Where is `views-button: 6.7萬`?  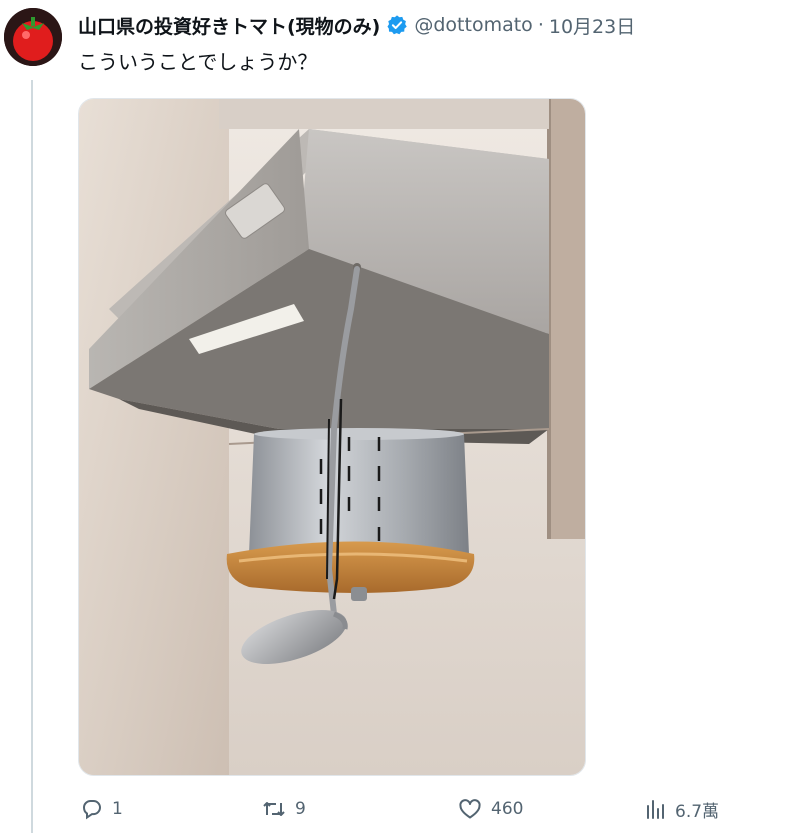 views-button: 6.7萬 is located at coordinates (682, 809).